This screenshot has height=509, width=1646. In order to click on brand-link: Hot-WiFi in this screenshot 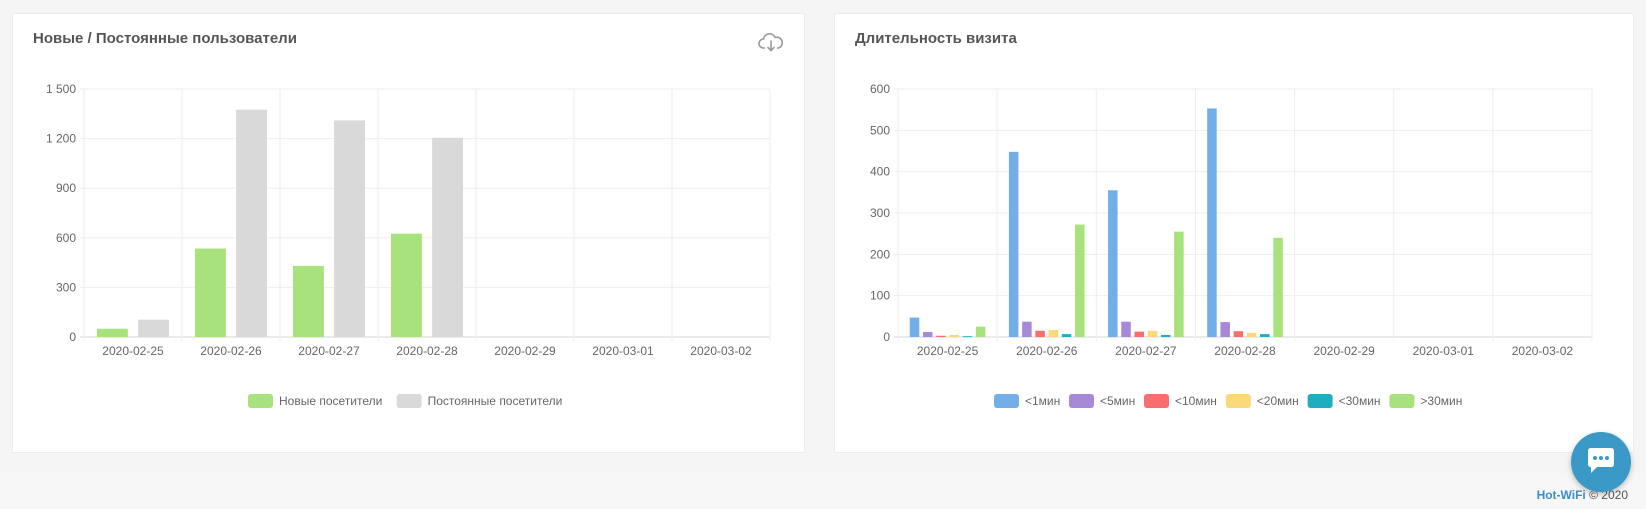, I will do `click(1561, 495)`.